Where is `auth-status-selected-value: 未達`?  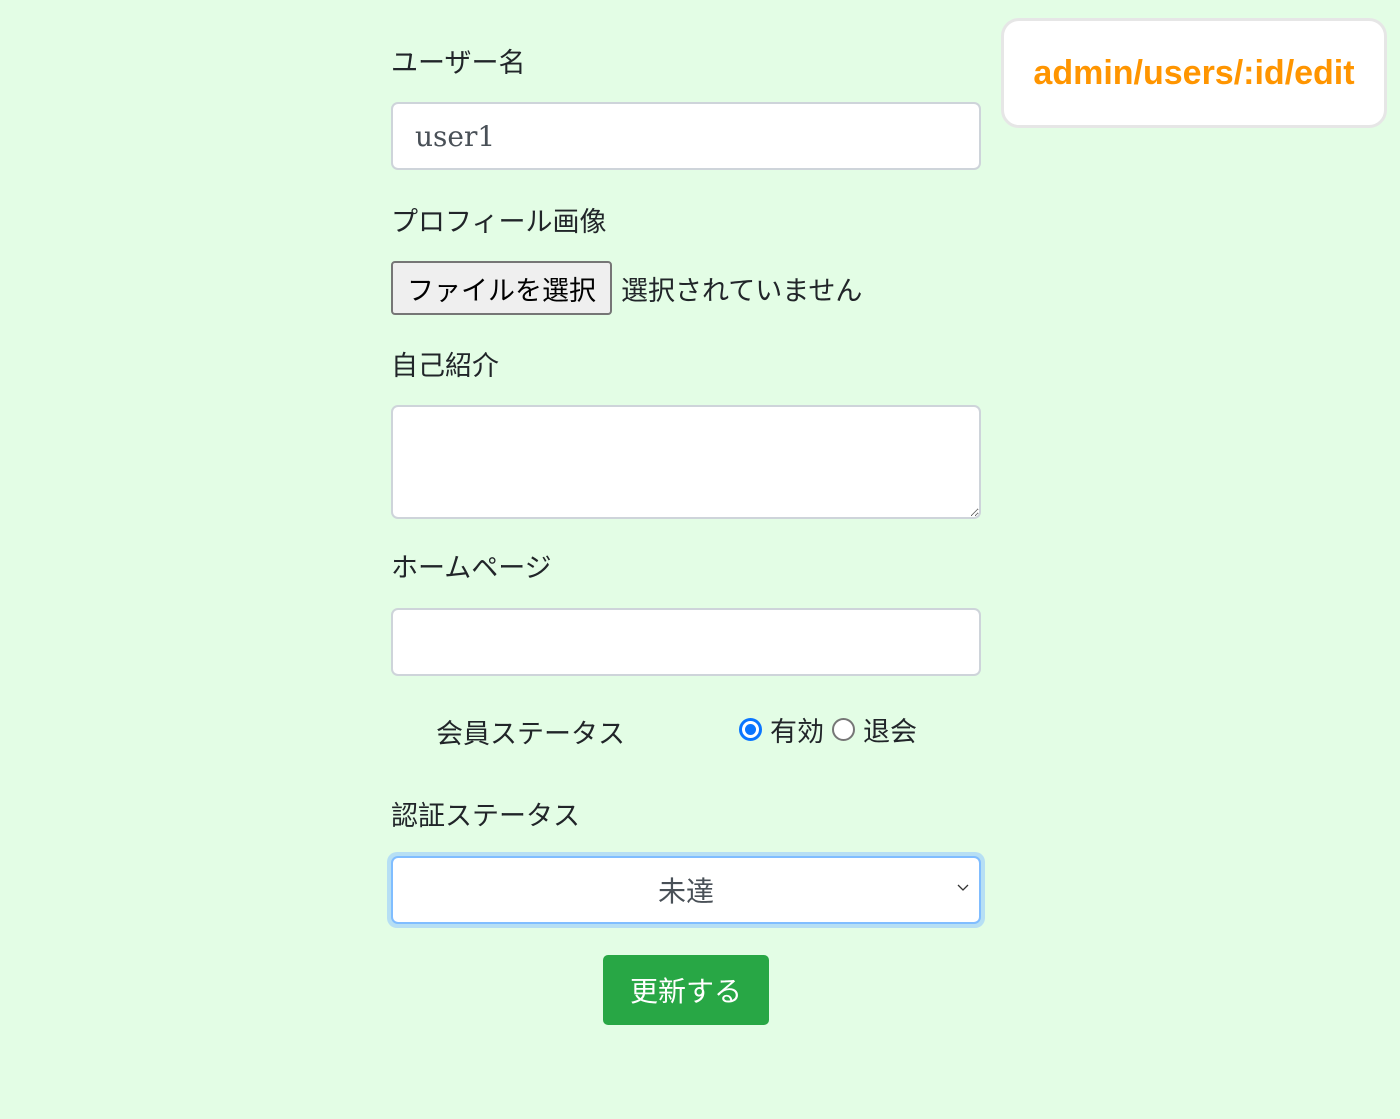
auth-status-selected-value: 未達 is located at coordinates (685, 891).